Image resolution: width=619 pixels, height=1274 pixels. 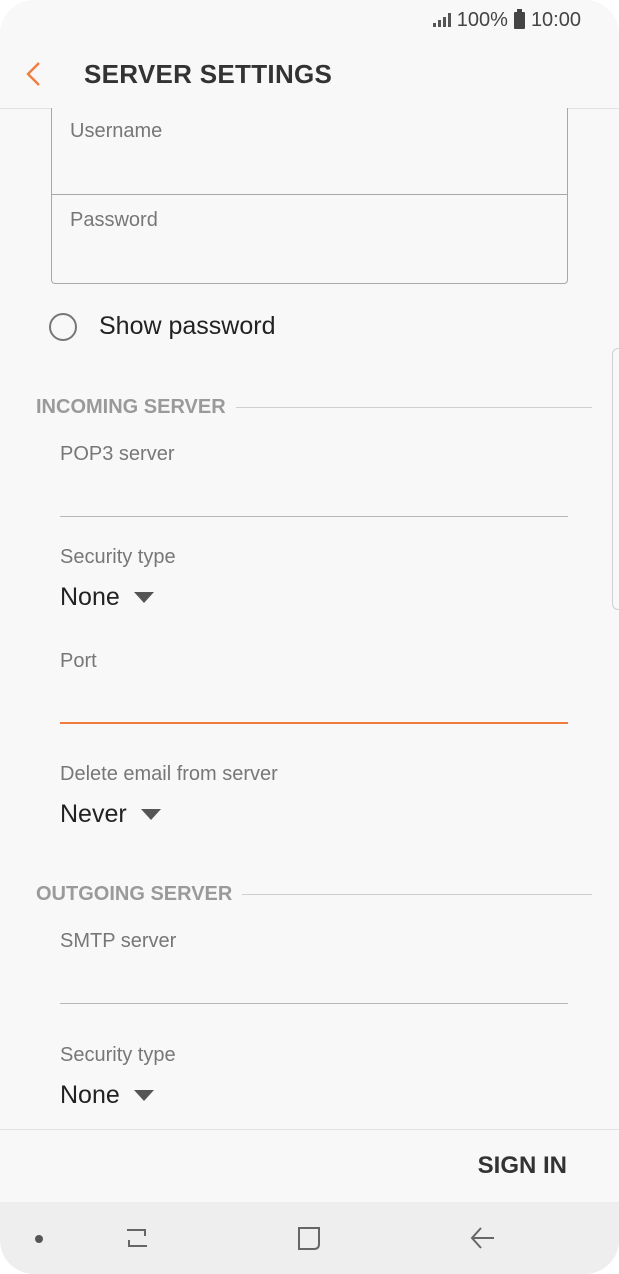 I want to click on show-password-label: Show password, so click(x=187, y=326).